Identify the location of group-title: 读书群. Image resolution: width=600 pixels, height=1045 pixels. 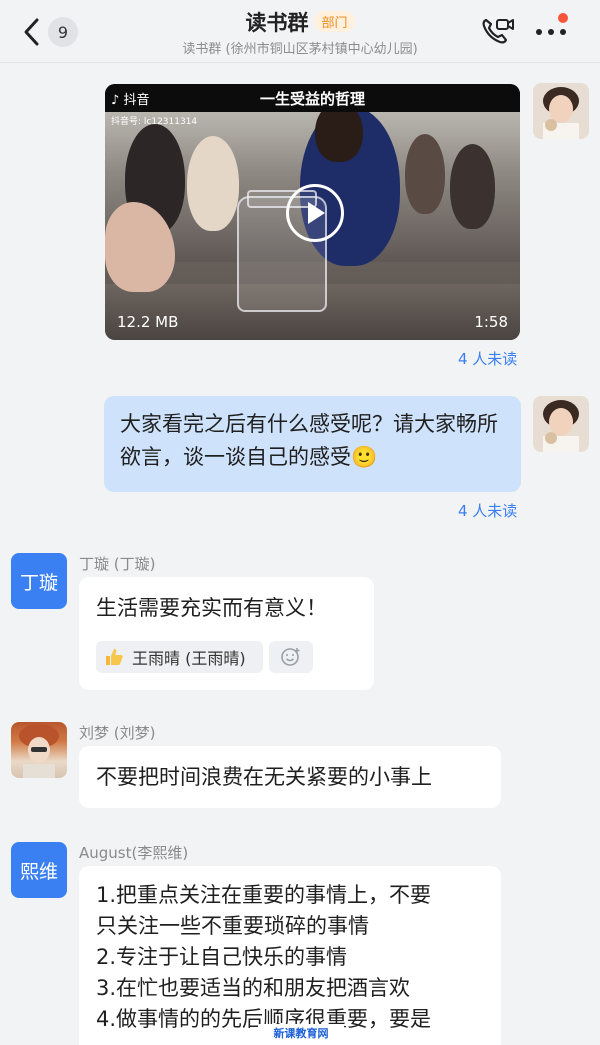
(277, 23).